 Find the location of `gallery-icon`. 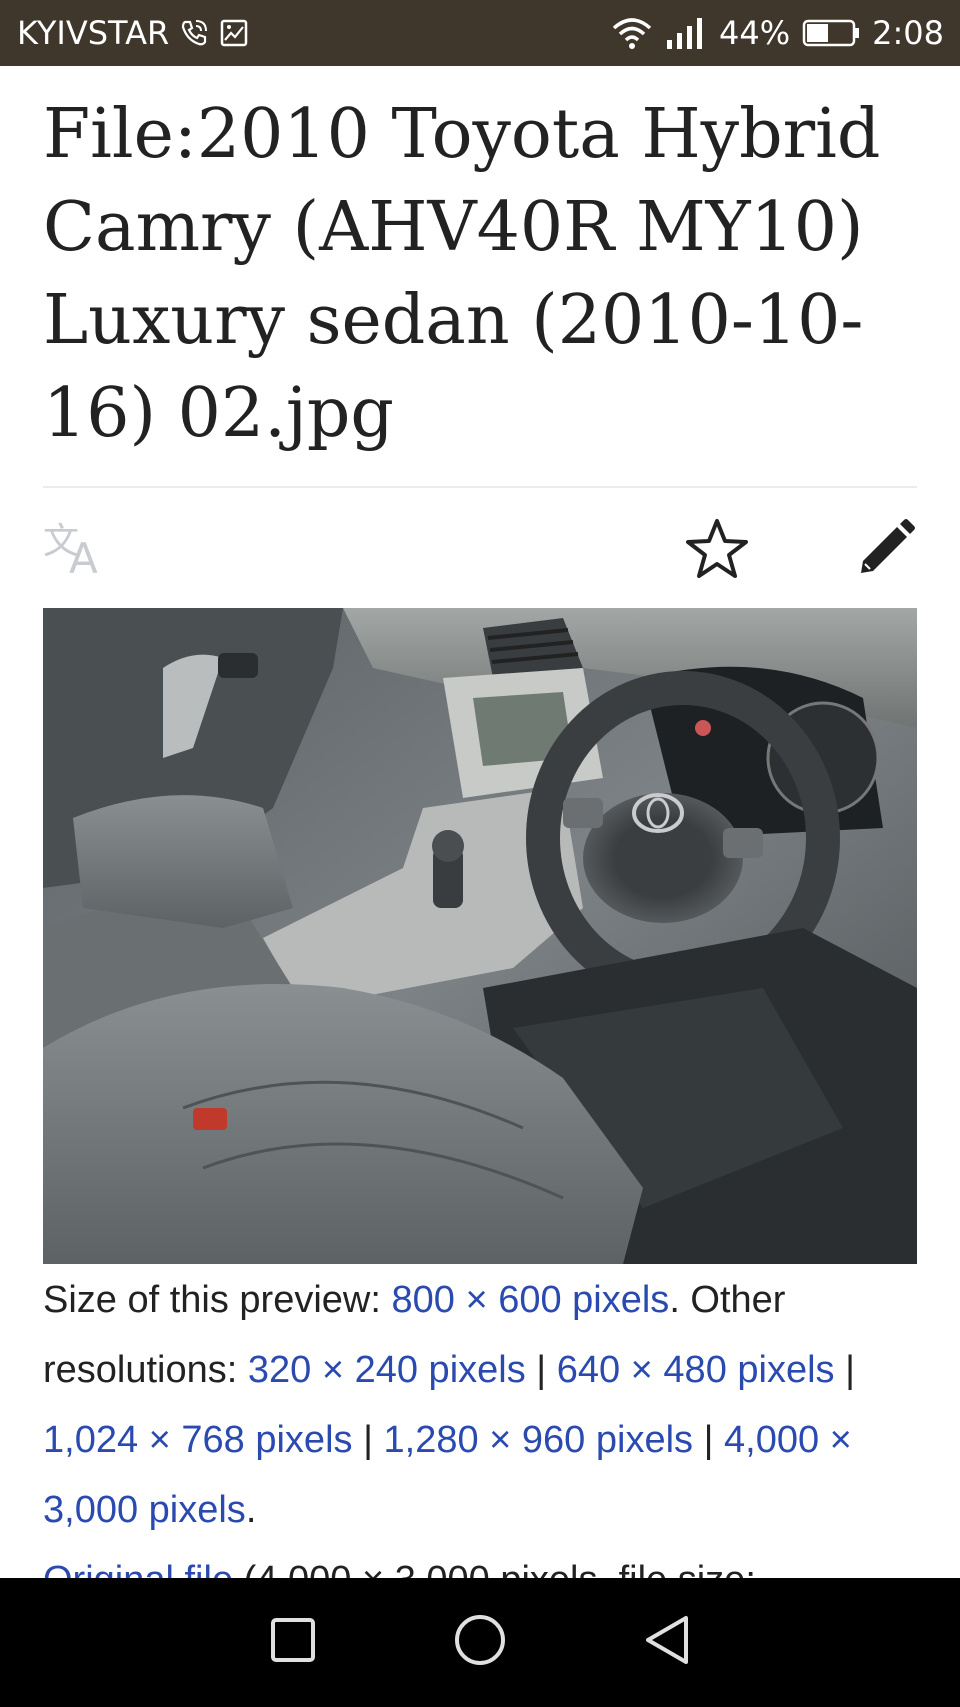

gallery-icon is located at coordinates (234, 33).